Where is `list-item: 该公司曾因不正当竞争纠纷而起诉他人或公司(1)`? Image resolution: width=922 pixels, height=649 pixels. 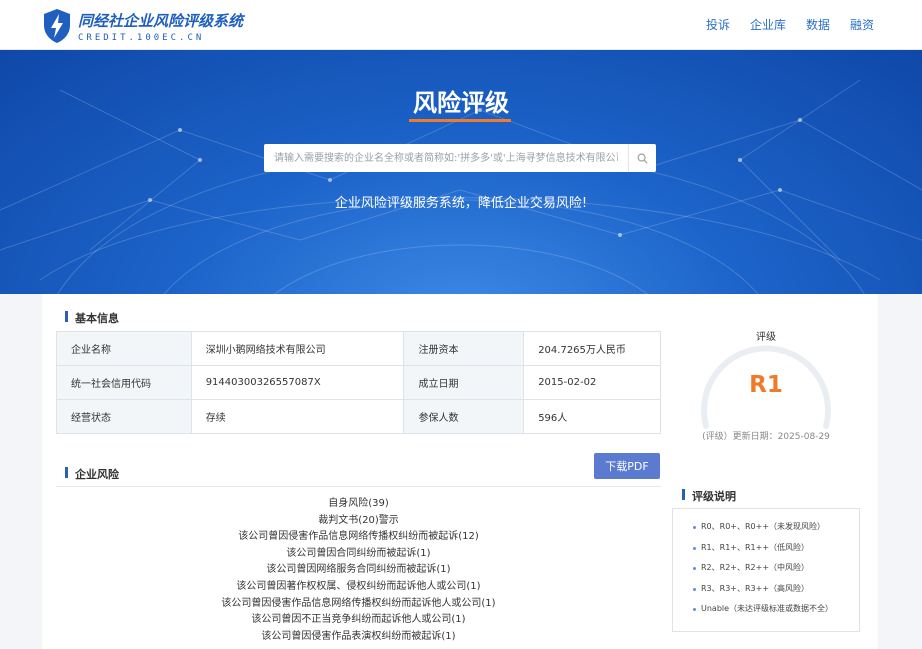
list-item: 该公司曾因不正当竞争纠纷而起诉他人或公司(1) is located at coordinates (358, 620).